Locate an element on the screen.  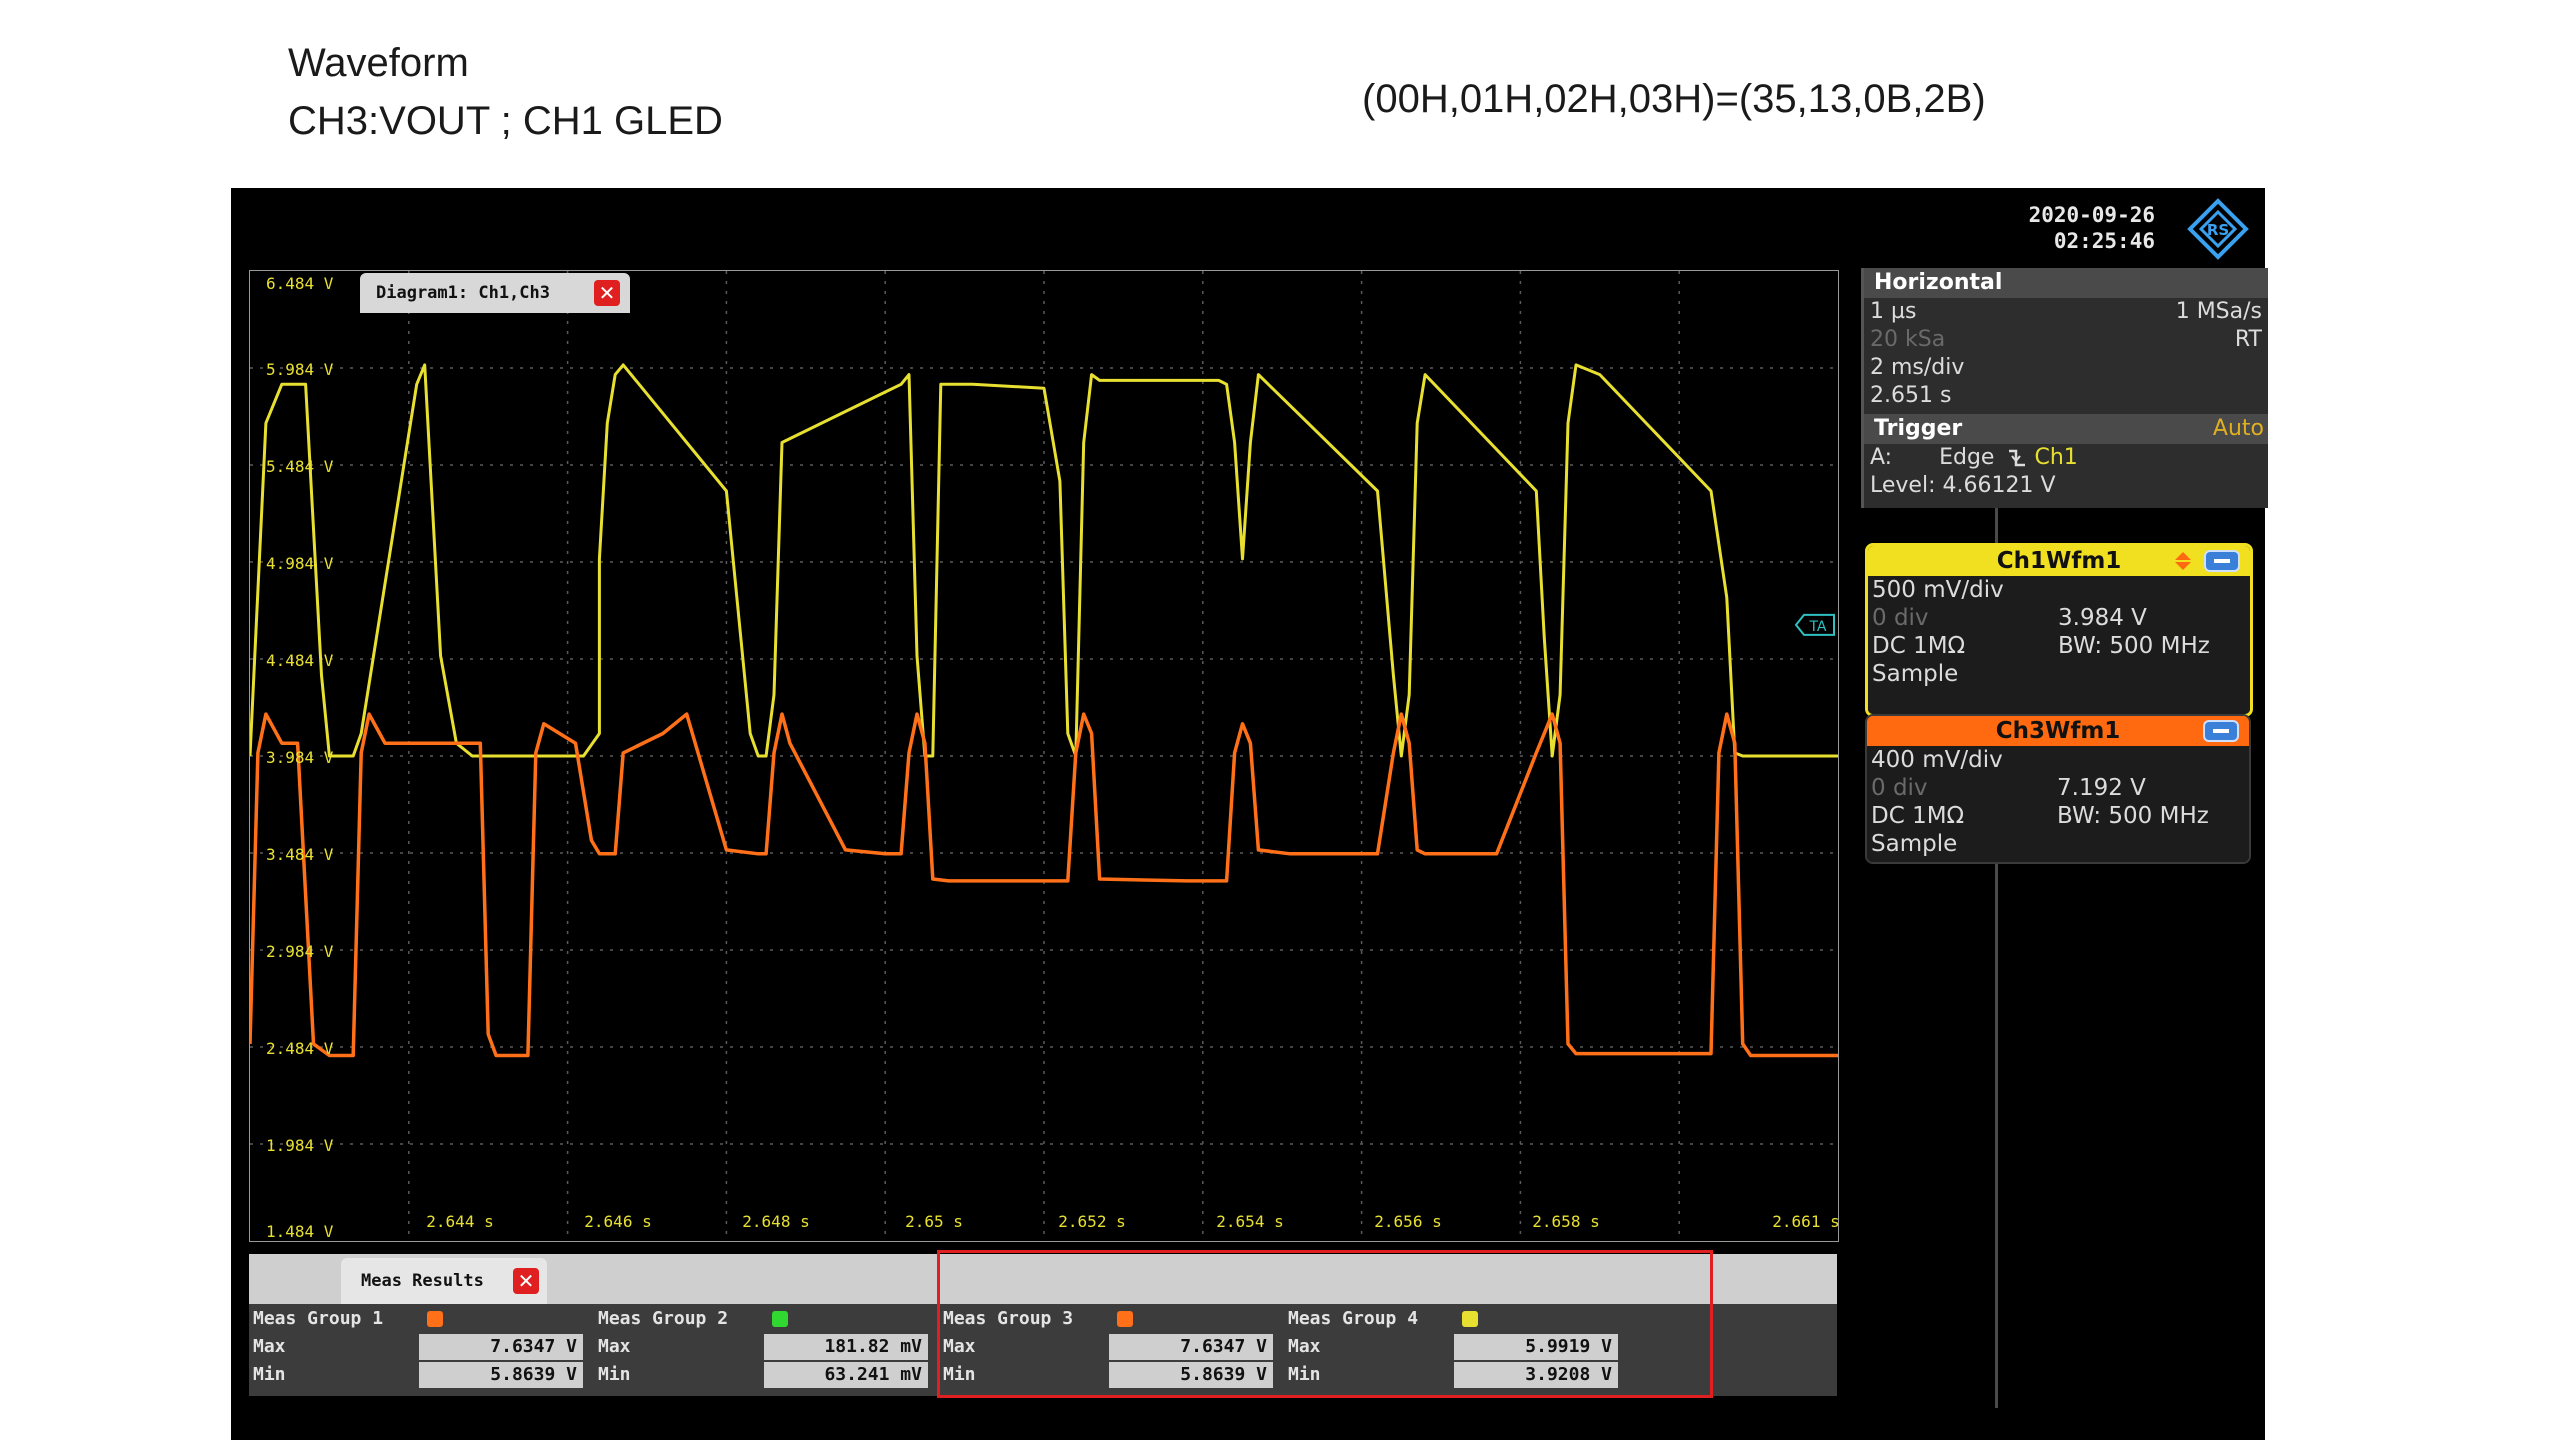
meas-group-title: Meas Group 3 is located at coordinates (1008, 1318).